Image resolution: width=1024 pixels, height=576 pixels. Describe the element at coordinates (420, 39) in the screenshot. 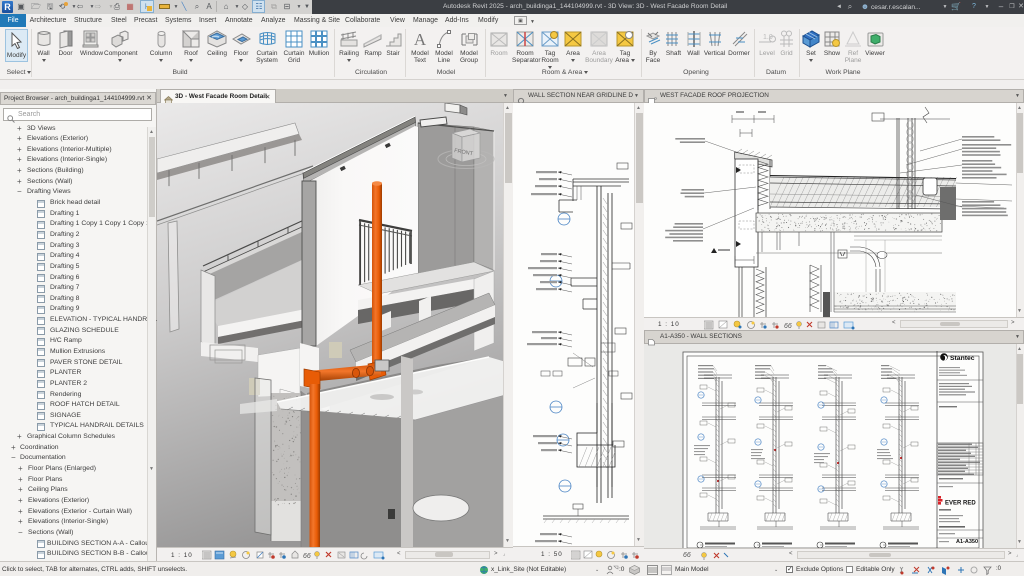

I see `svg-text: A` at that location.